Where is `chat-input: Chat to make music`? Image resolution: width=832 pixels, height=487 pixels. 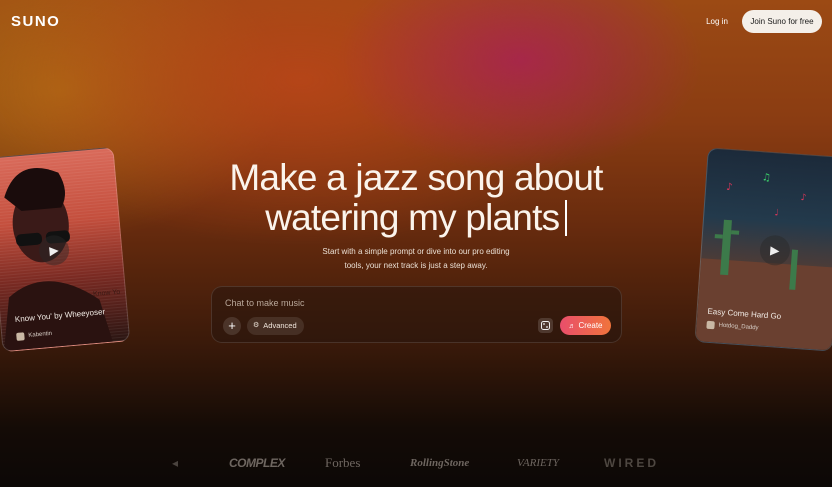
chat-input: Chat to make music is located at coordinates (265, 303).